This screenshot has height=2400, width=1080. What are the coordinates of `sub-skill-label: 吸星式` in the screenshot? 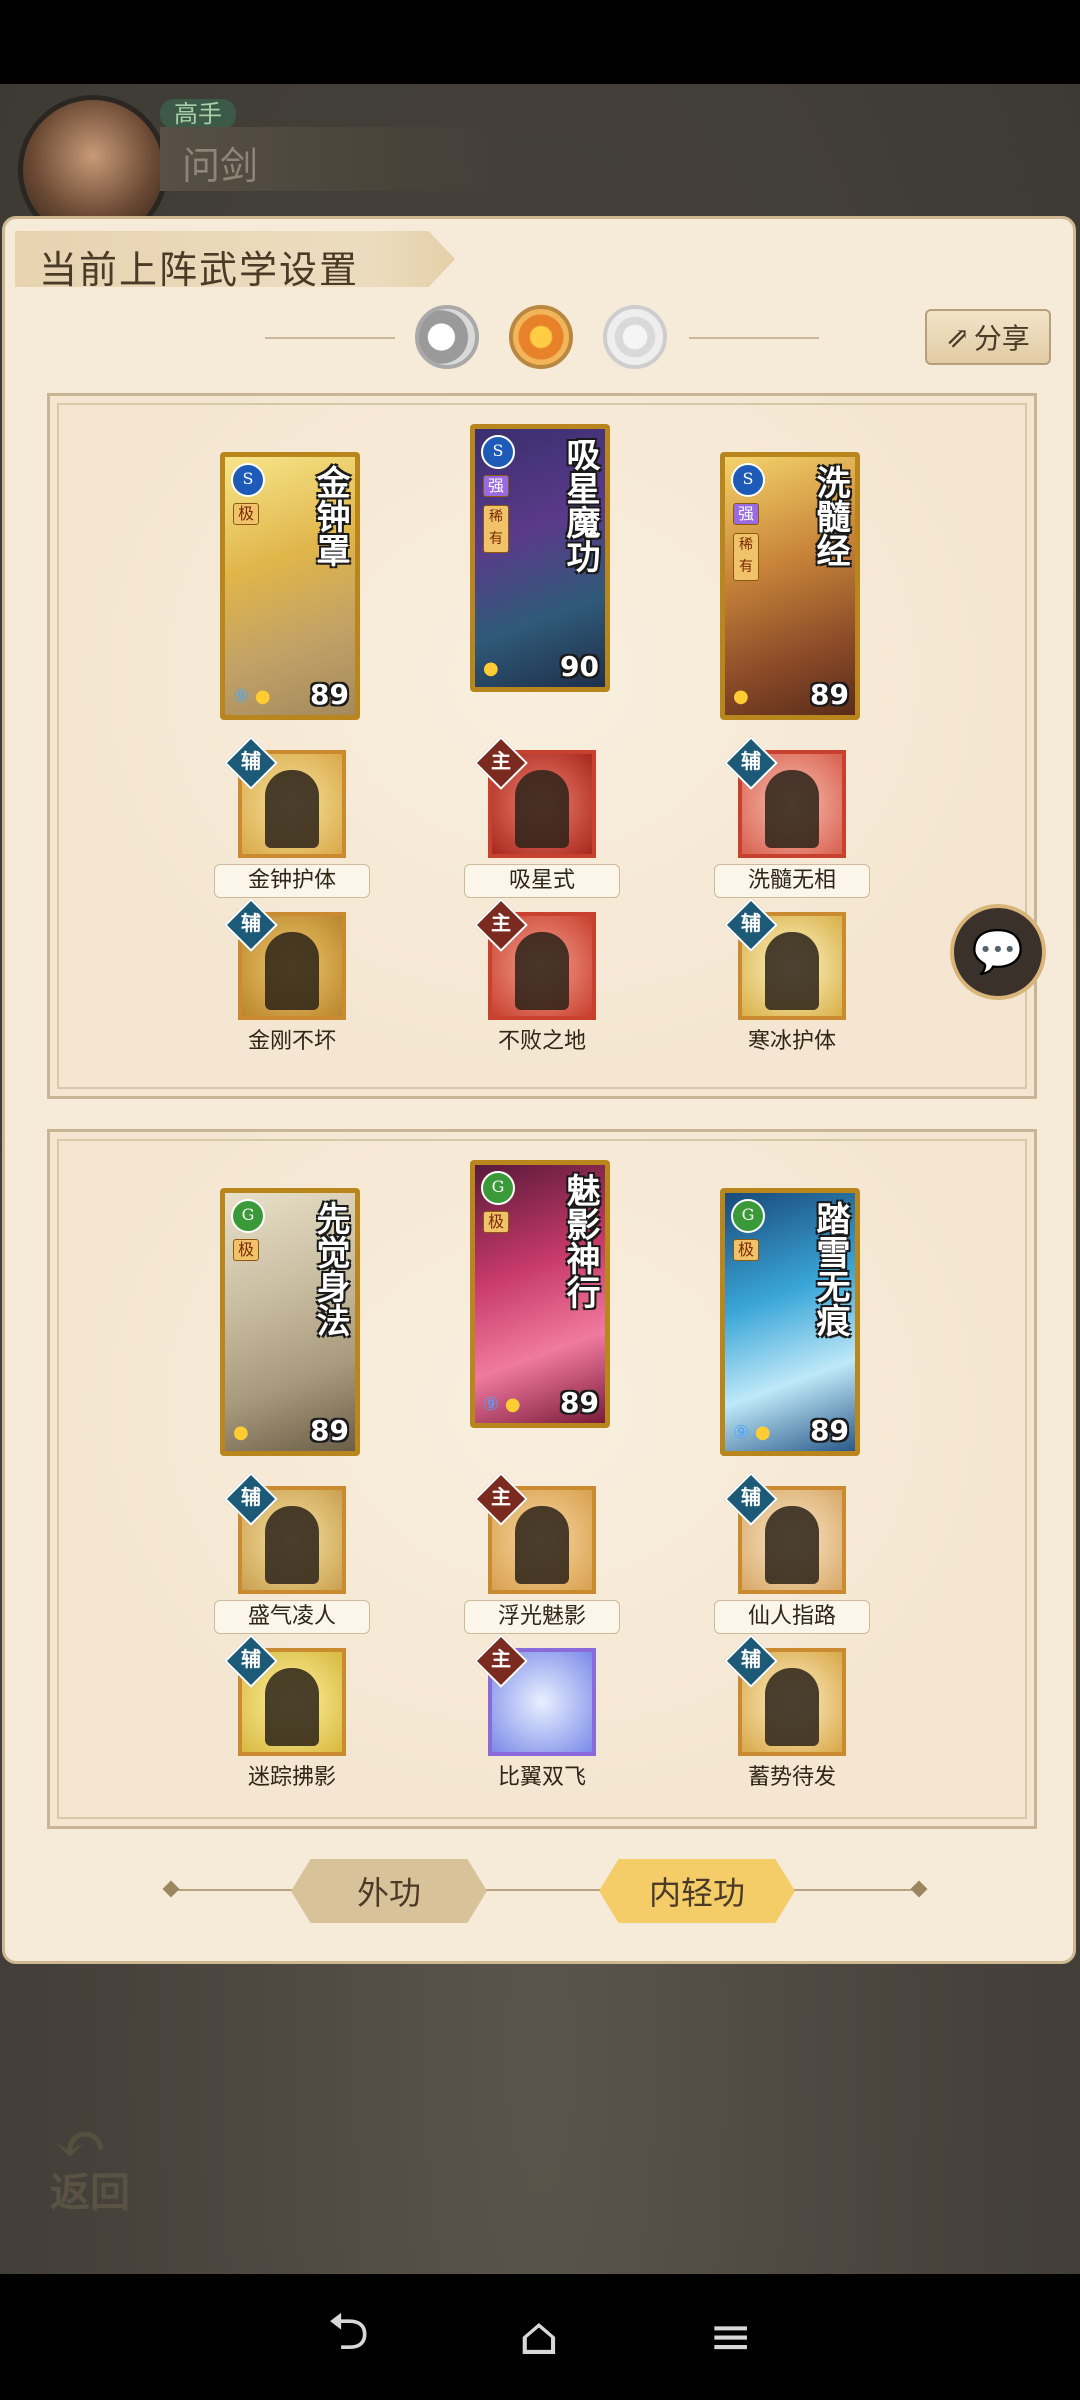 It's located at (542, 881).